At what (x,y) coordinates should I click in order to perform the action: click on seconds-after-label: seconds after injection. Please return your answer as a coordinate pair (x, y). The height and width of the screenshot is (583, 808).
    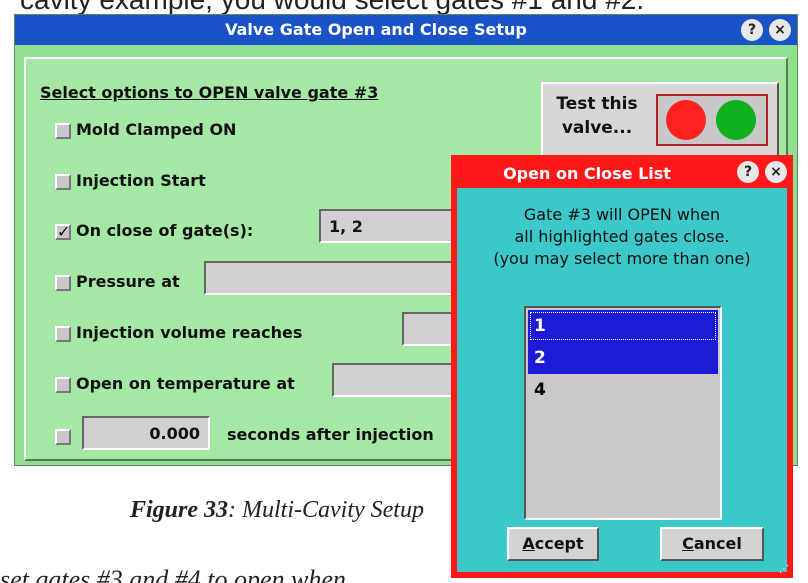
    Looking at the image, I should click on (330, 434).